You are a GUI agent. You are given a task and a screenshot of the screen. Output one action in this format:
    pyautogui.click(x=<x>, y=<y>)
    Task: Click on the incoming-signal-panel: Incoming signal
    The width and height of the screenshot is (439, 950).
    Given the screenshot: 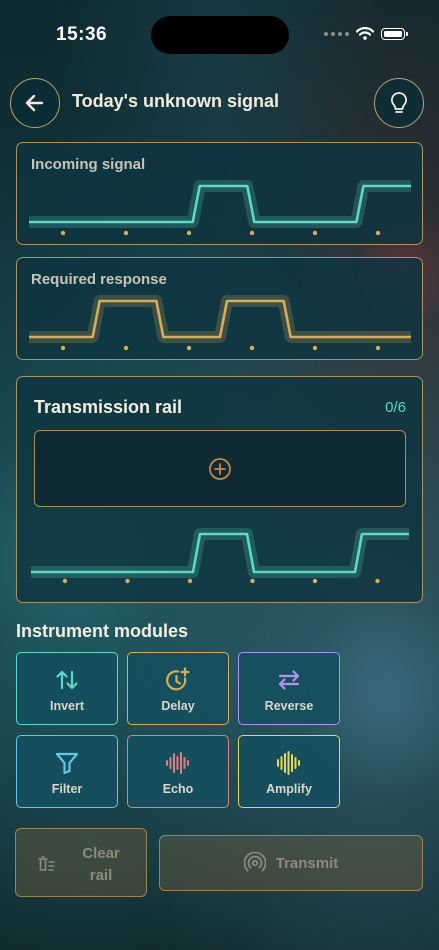 What is the action you would take?
    pyautogui.click(x=219, y=193)
    